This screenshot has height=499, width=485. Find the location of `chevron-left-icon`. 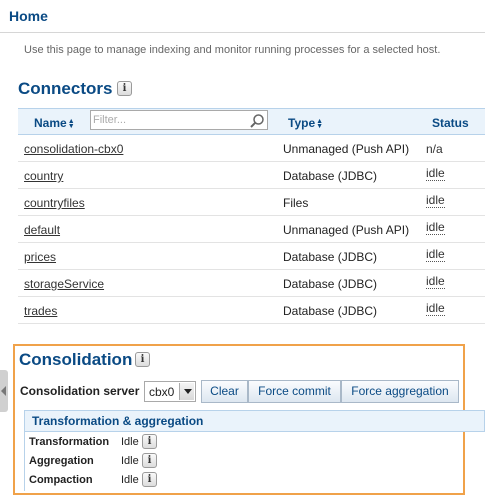

chevron-left-icon is located at coordinates (3, 391).